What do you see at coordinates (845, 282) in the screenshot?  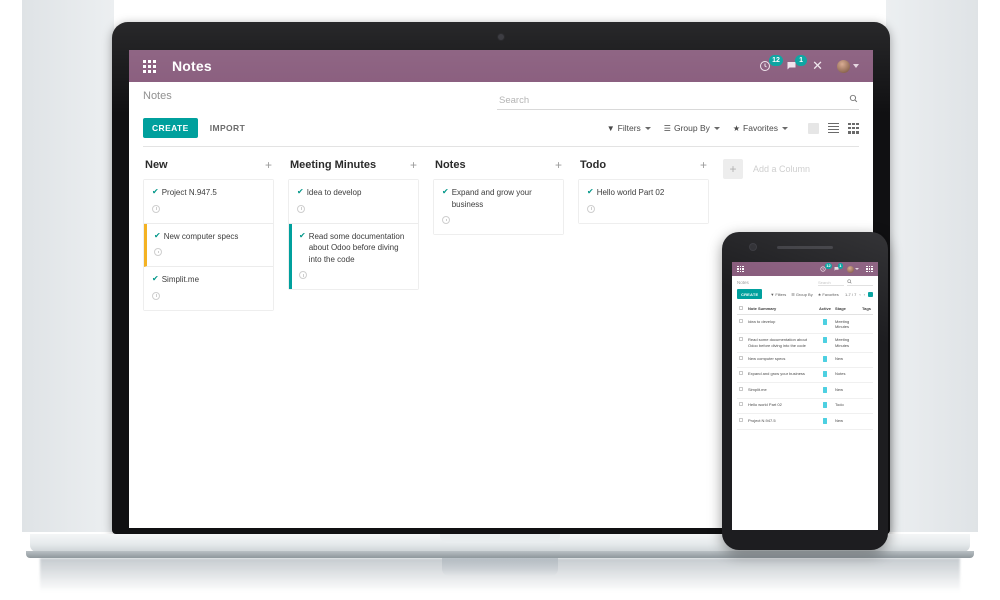 I see `search-box: Search` at bounding box center [845, 282].